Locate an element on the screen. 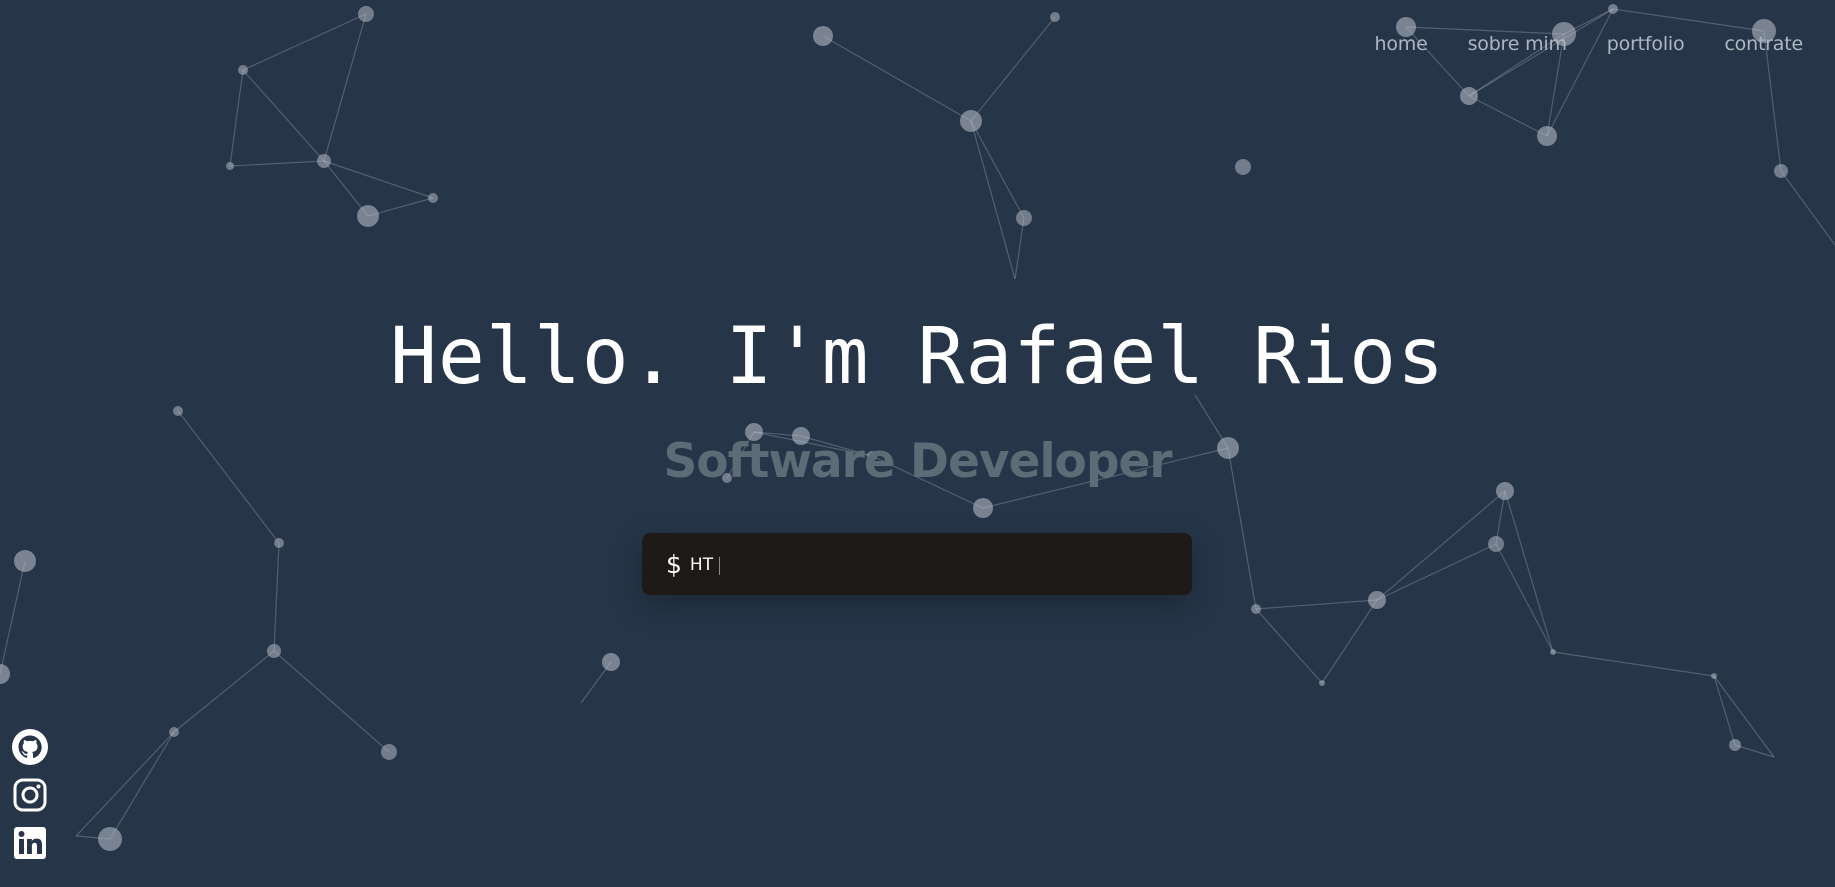 This screenshot has width=1835, height=887. nav-item-contrate: contrate is located at coordinates (1763, 44).